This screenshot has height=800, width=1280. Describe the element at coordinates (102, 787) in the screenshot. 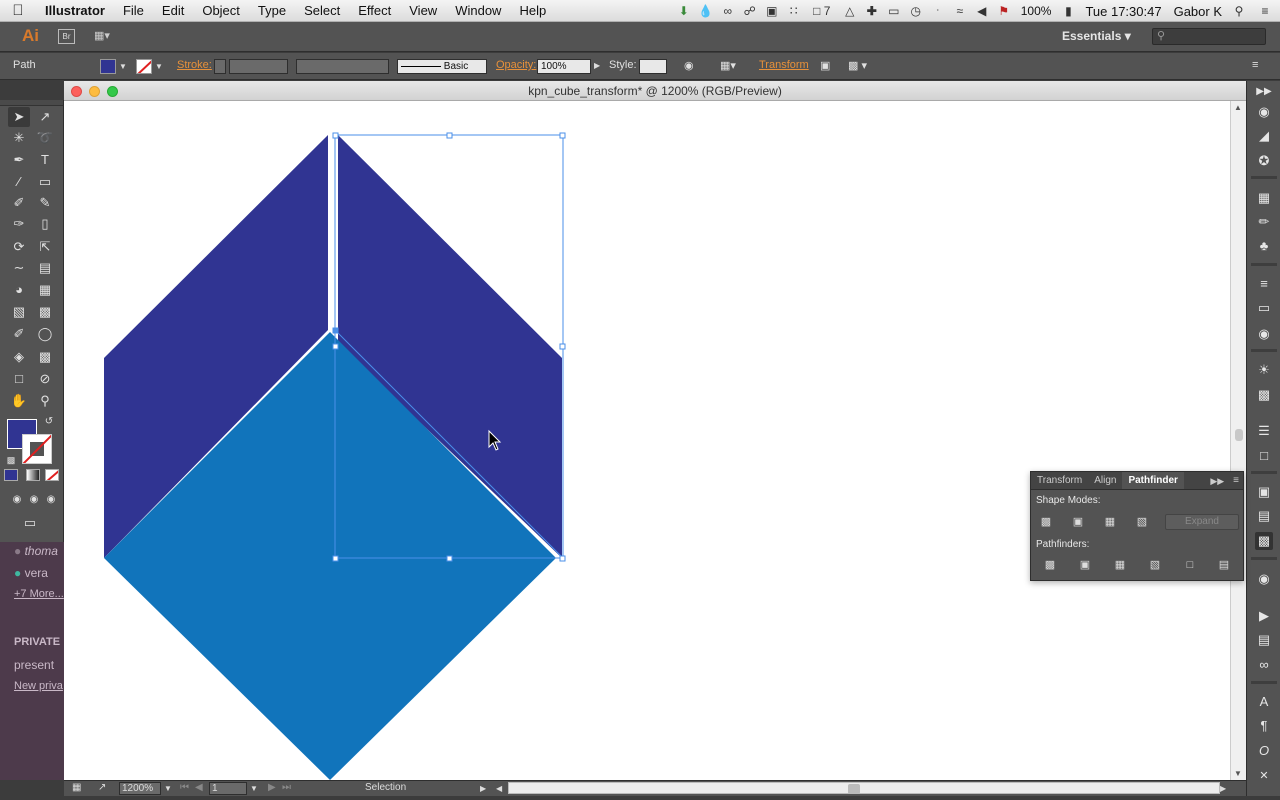

I see `status-icon-open: ↗` at that location.